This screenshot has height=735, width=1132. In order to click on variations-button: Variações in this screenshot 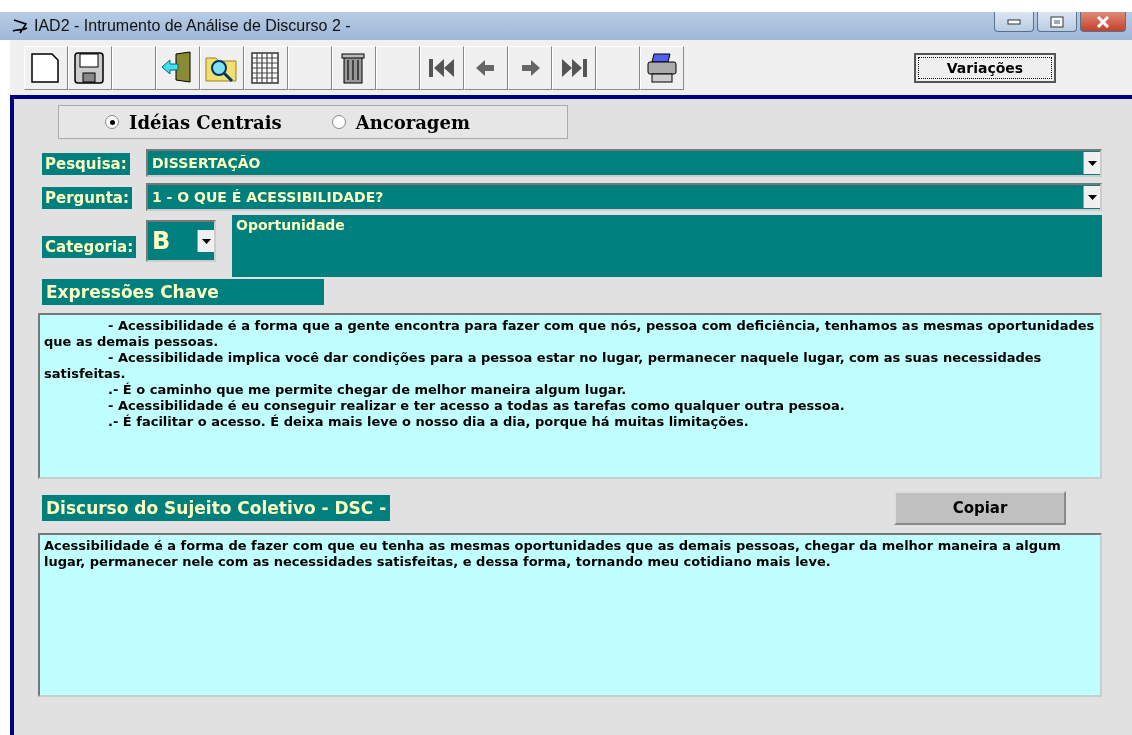, I will do `click(985, 67)`.